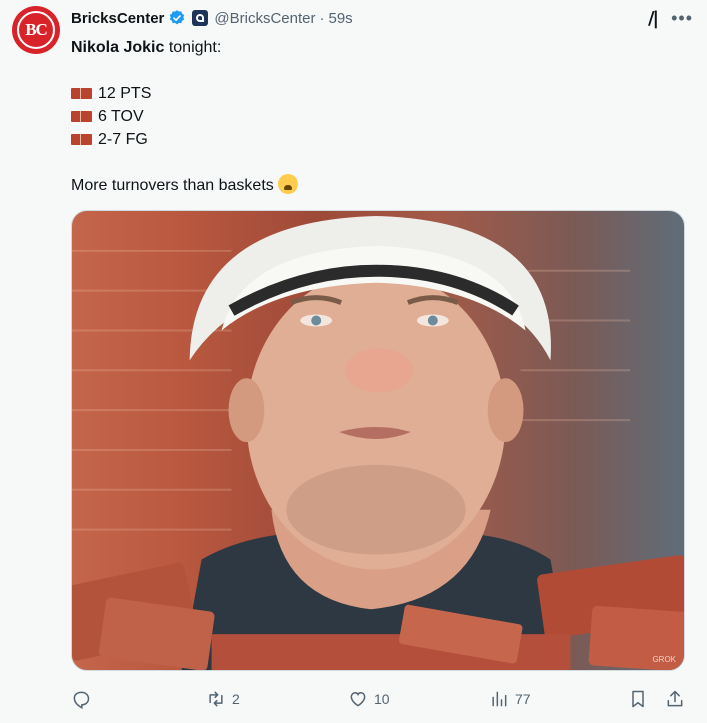 Image resolution: width=707 pixels, height=723 pixels. Describe the element at coordinates (216, 699) in the screenshot. I see `repost-icon` at that location.